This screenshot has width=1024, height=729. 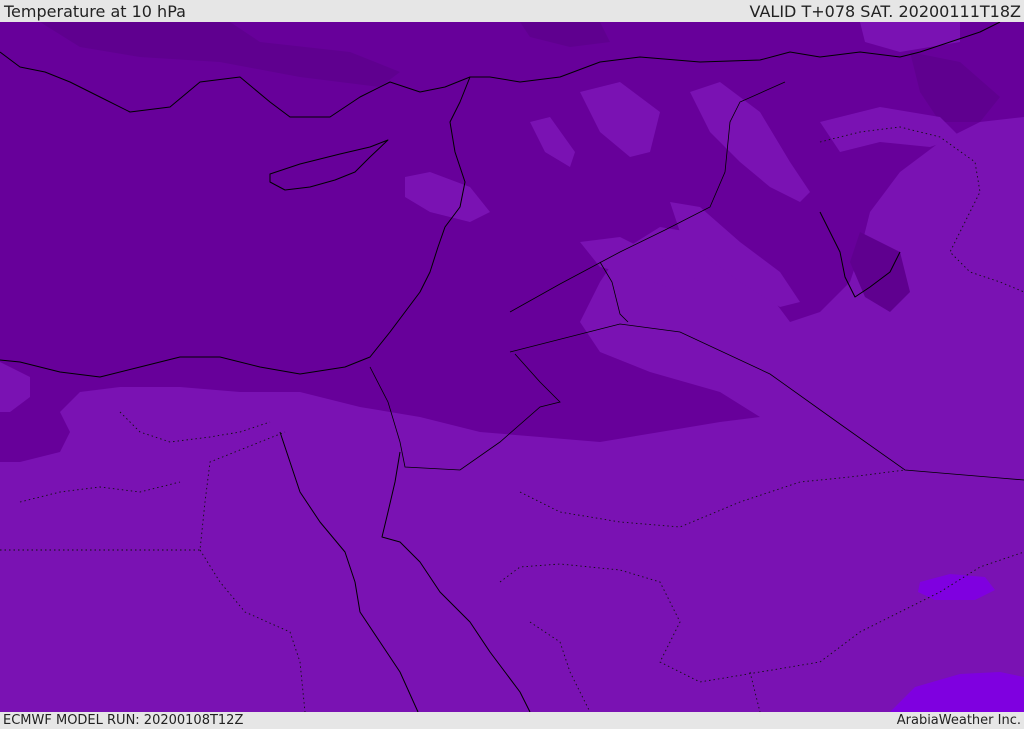 I want to click on valid-time: VALID T+078 SAT. 20200111T18Z, so click(x=885, y=11).